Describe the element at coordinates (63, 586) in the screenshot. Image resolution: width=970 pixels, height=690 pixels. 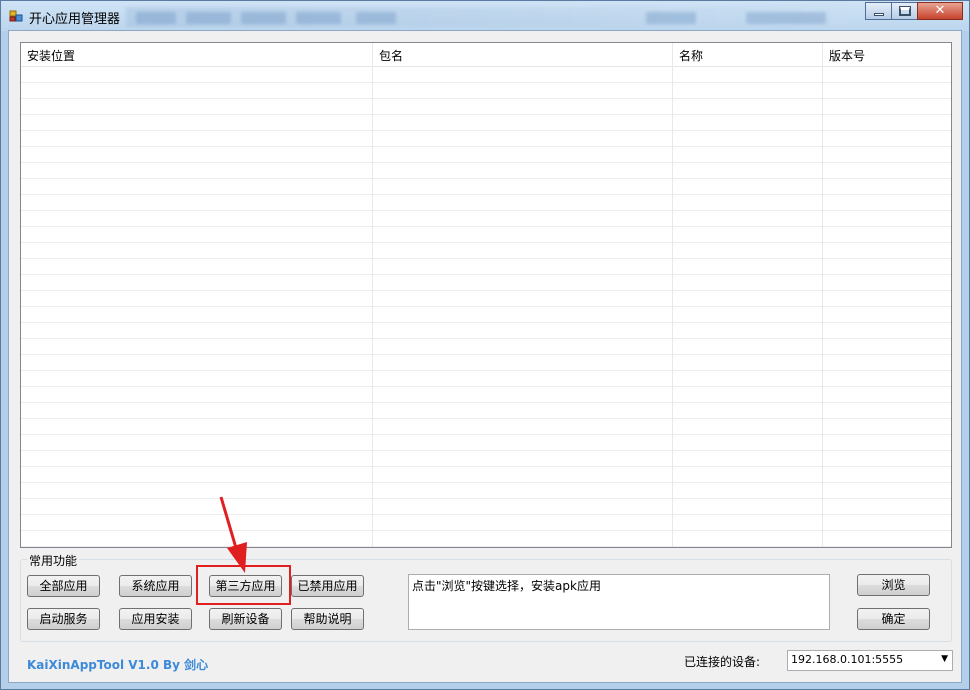
I see `all-apps-button: 全部应用` at that location.